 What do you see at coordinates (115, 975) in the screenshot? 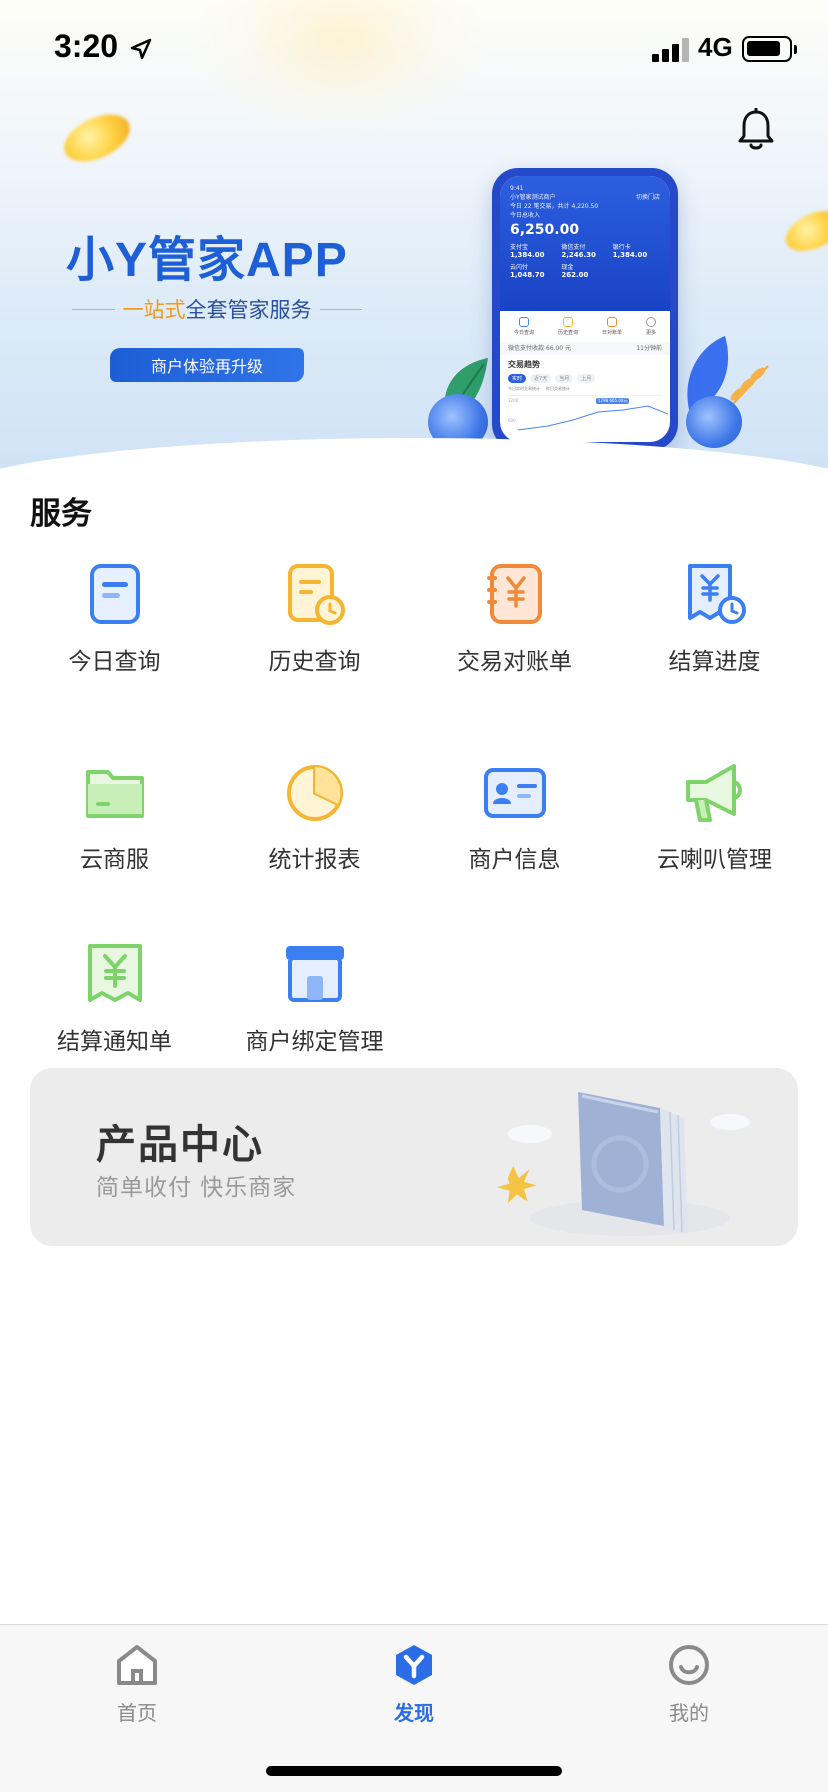
I see `settlement-notice-icon` at bounding box center [115, 975].